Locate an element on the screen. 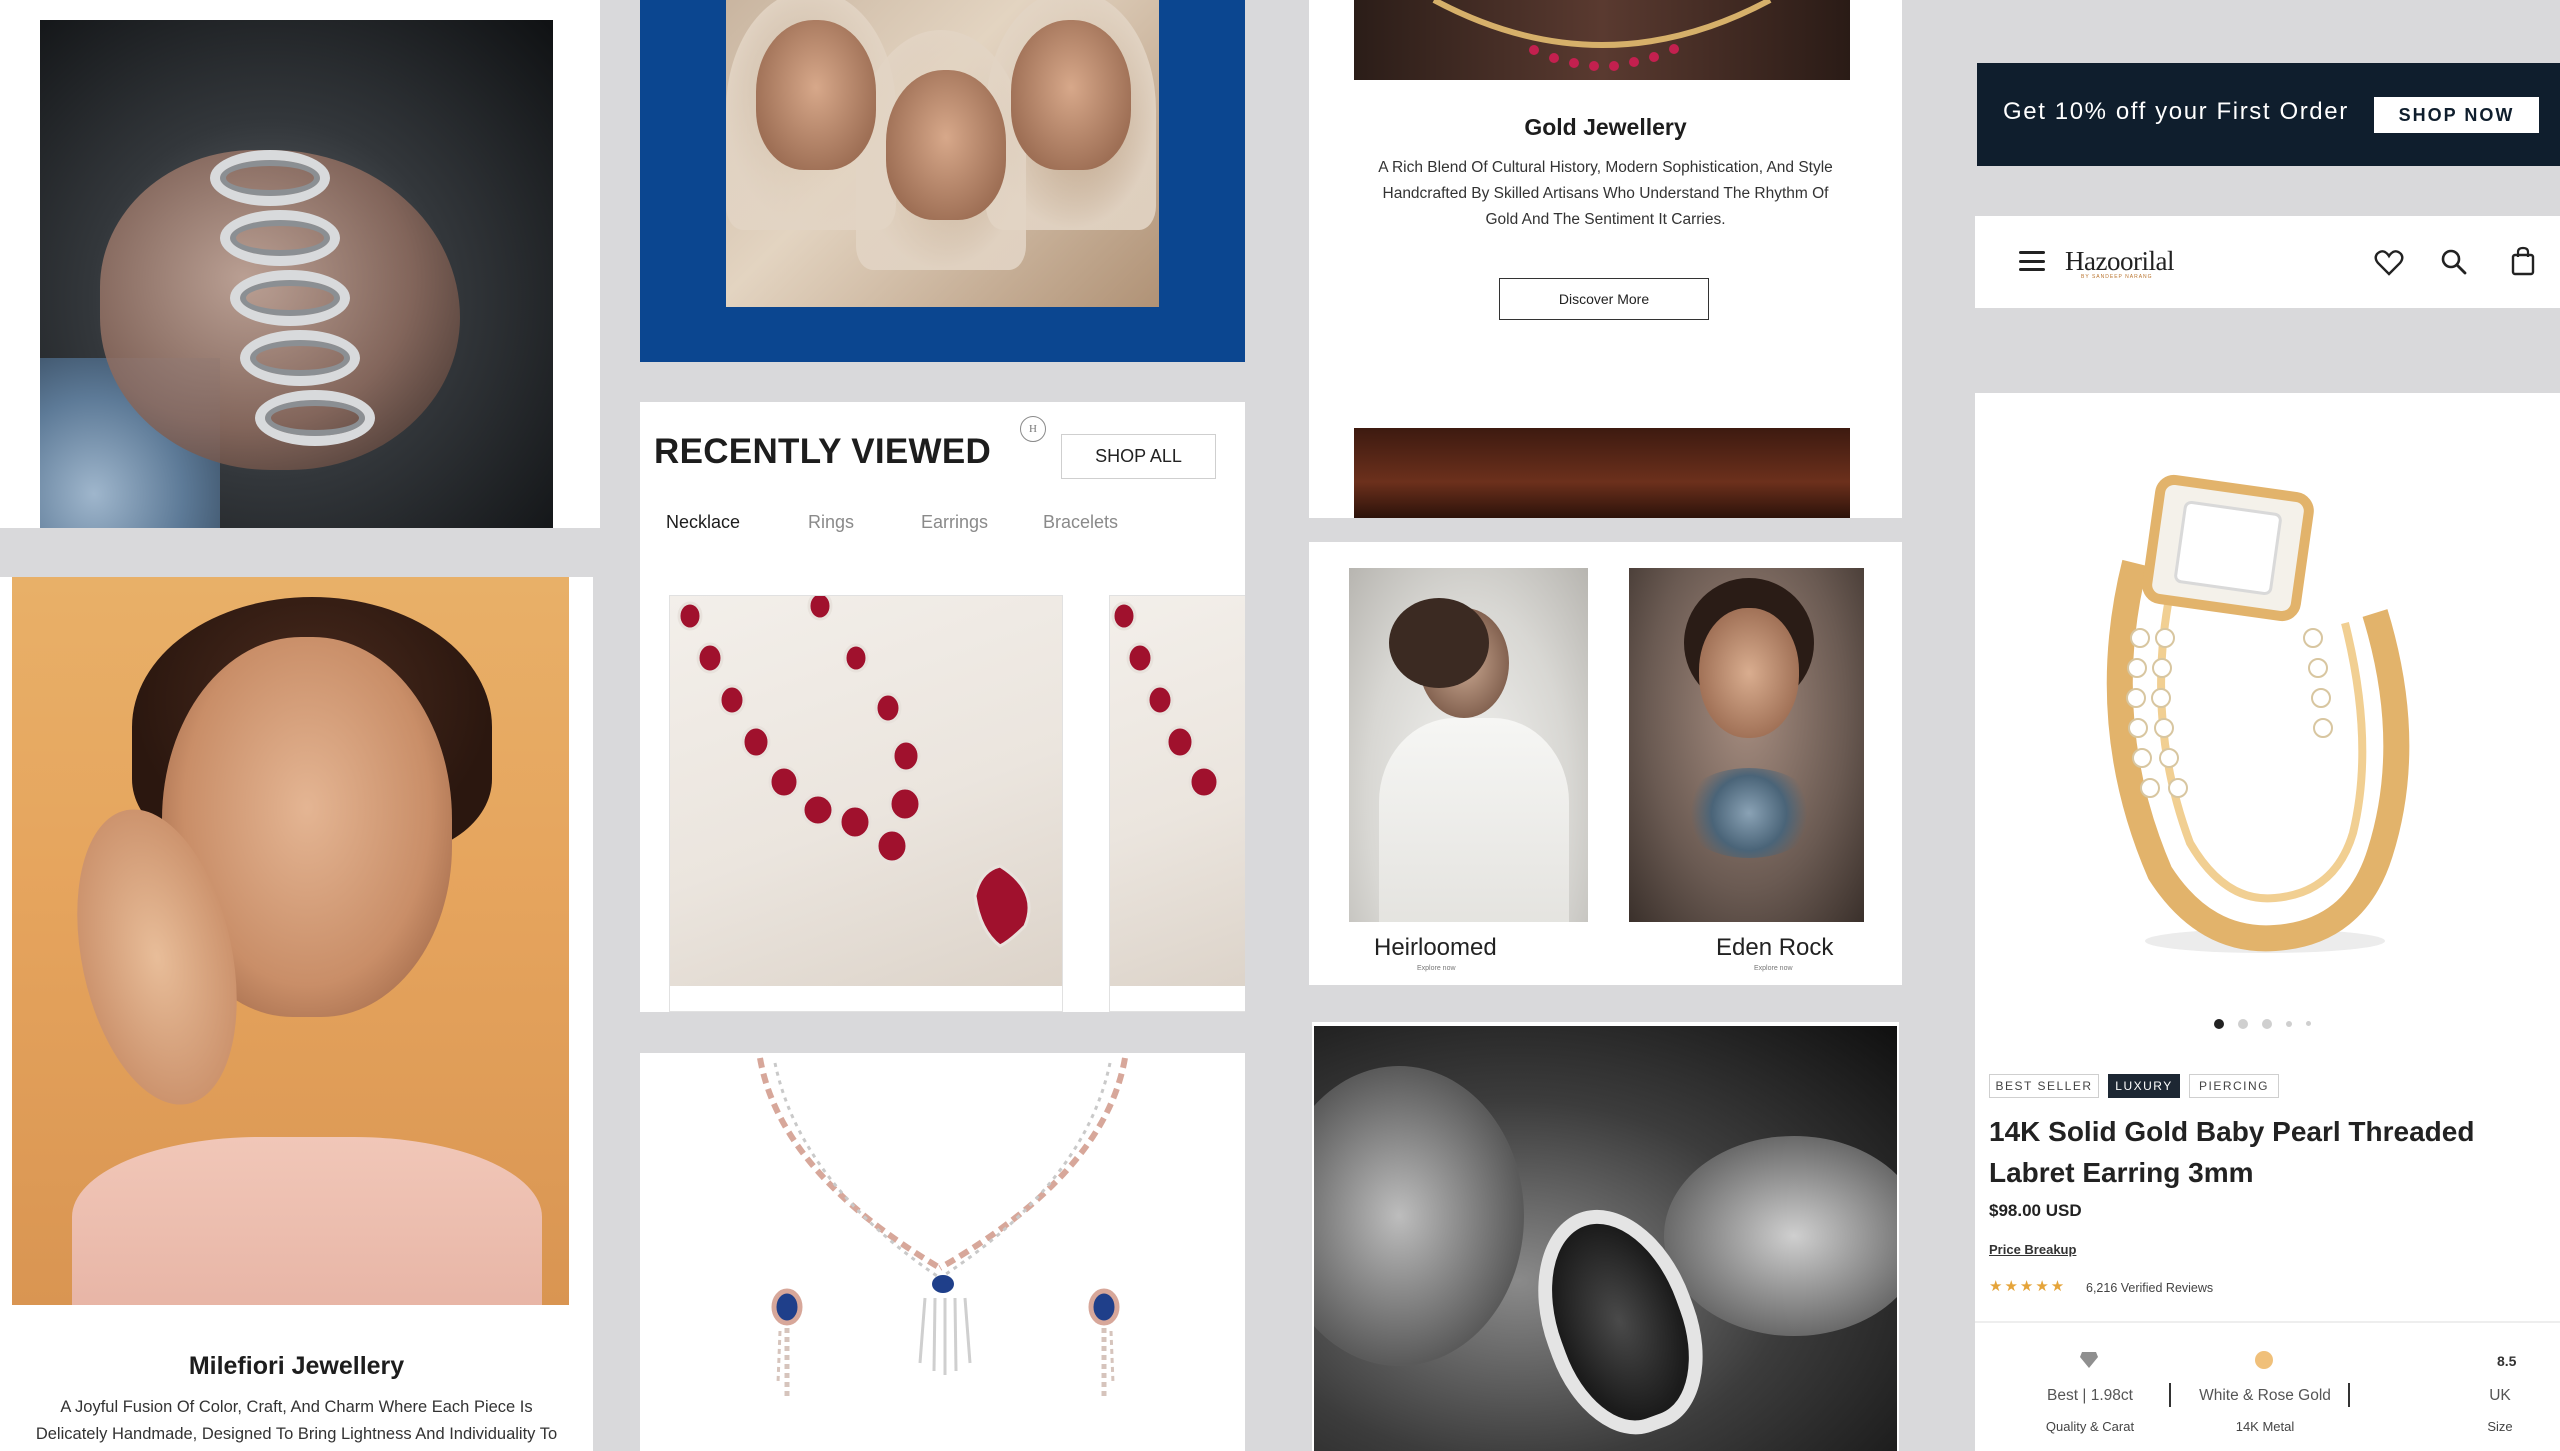 This screenshot has height=1451, width=2560. tab-necklace: Necklace is located at coordinates (703, 522).